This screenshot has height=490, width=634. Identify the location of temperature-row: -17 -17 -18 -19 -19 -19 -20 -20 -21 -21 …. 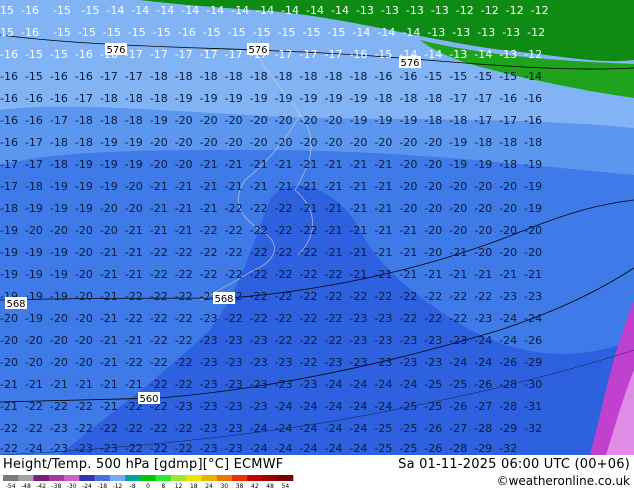
(271, 164).